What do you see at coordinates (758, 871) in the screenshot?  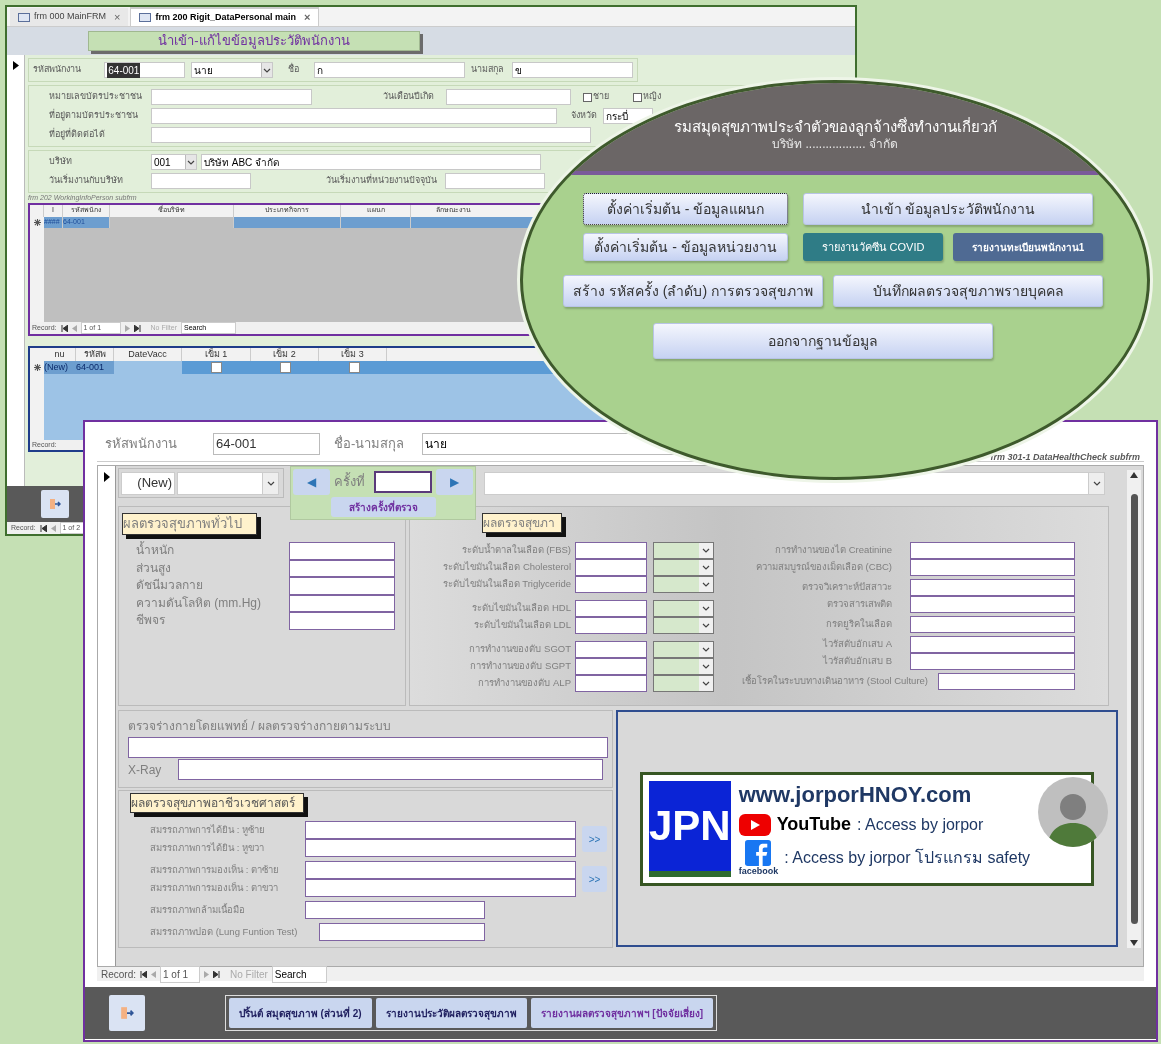 I see `icon-caption: facebook` at bounding box center [758, 871].